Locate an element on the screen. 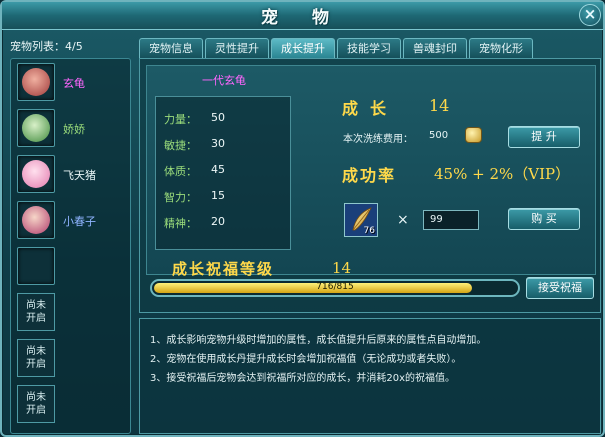  pet-item: 玄龟 is located at coordinates (72, 85).